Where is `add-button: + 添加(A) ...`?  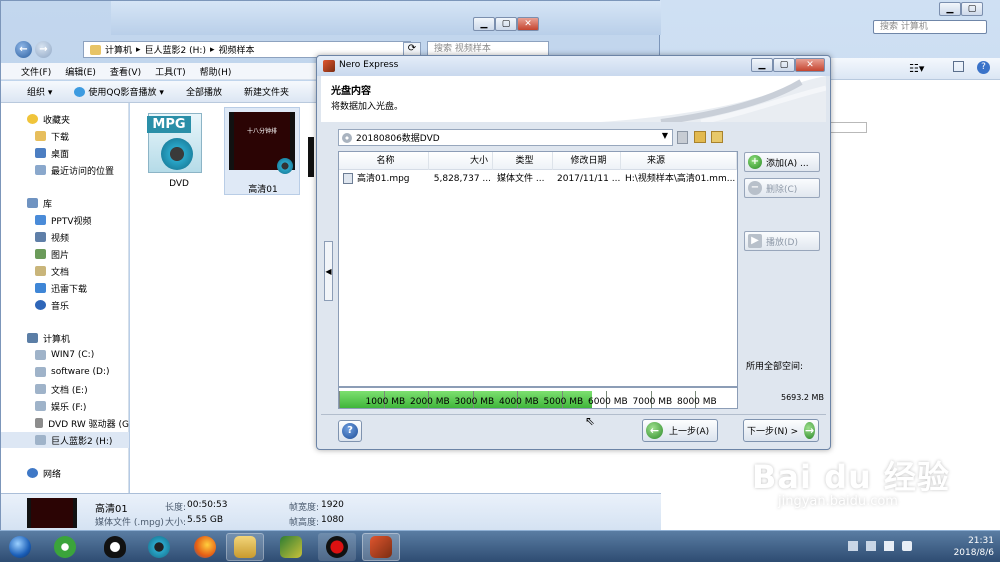 add-button: + 添加(A) ... is located at coordinates (782, 162).